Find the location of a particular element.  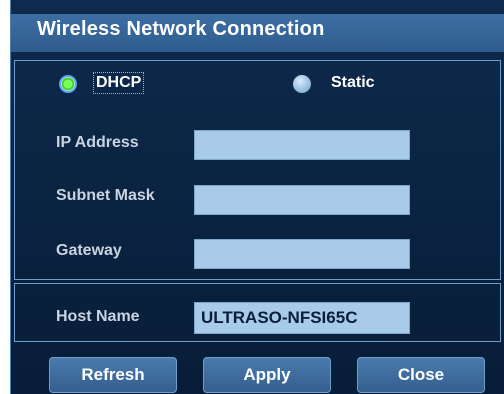

title-bar: Wireless Network Connection is located at coordinates (257, 33).